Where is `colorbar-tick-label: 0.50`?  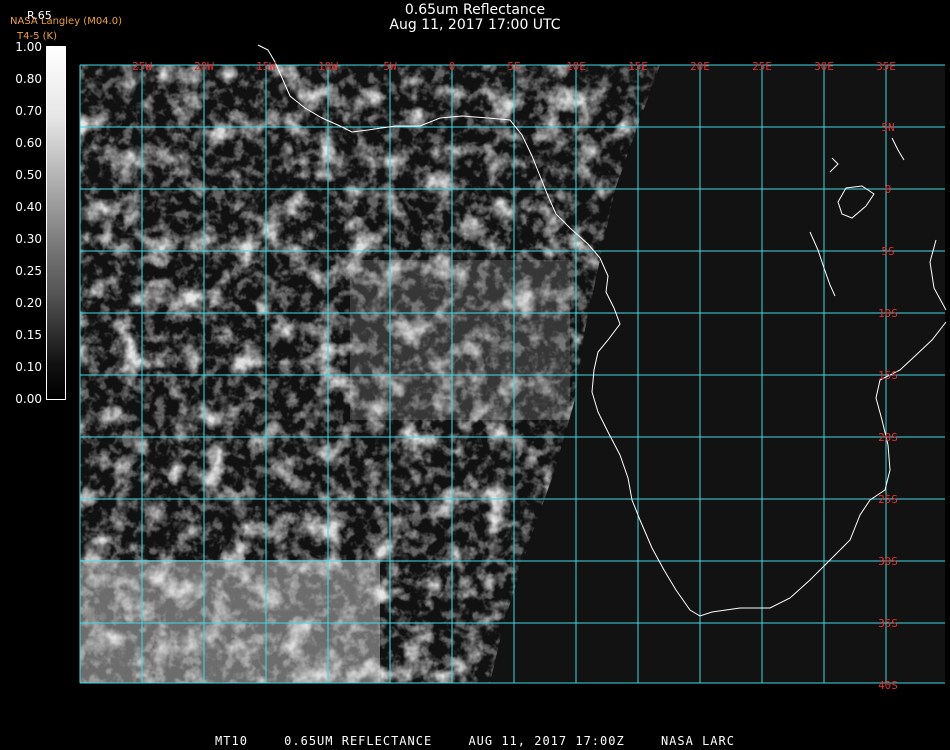 colorbar-tick-label: 0.50 is located at coordinates (28, 175).